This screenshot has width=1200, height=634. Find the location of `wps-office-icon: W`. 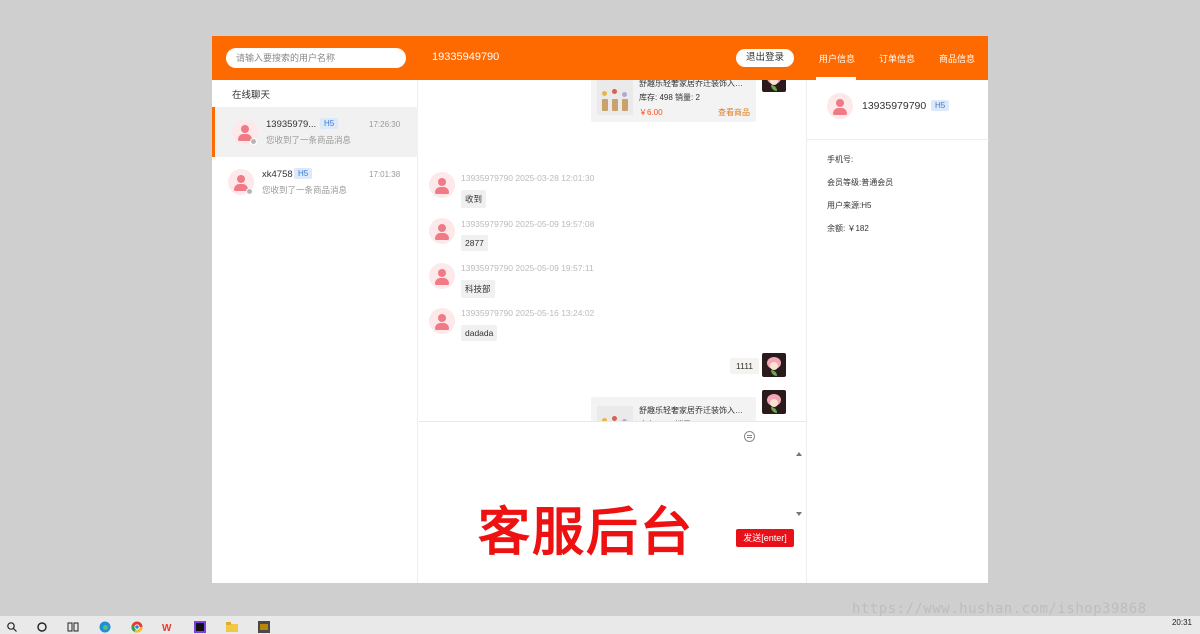

wps-office-icon: W is located at coordinates (168, 627).